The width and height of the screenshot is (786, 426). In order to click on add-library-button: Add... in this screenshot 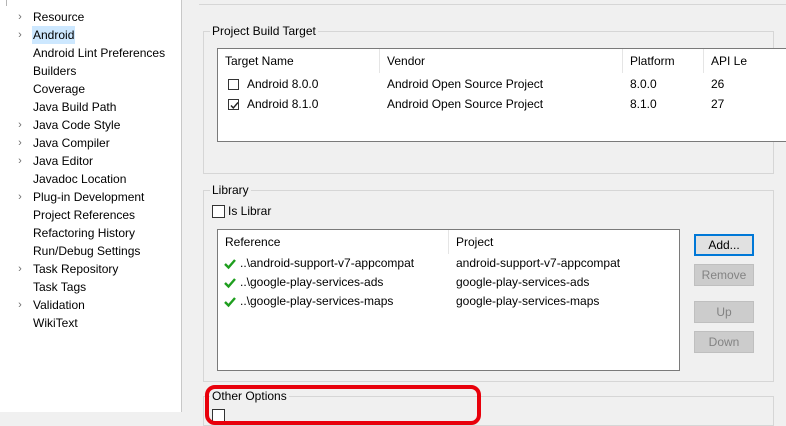, I will do `click(724, 245)`.